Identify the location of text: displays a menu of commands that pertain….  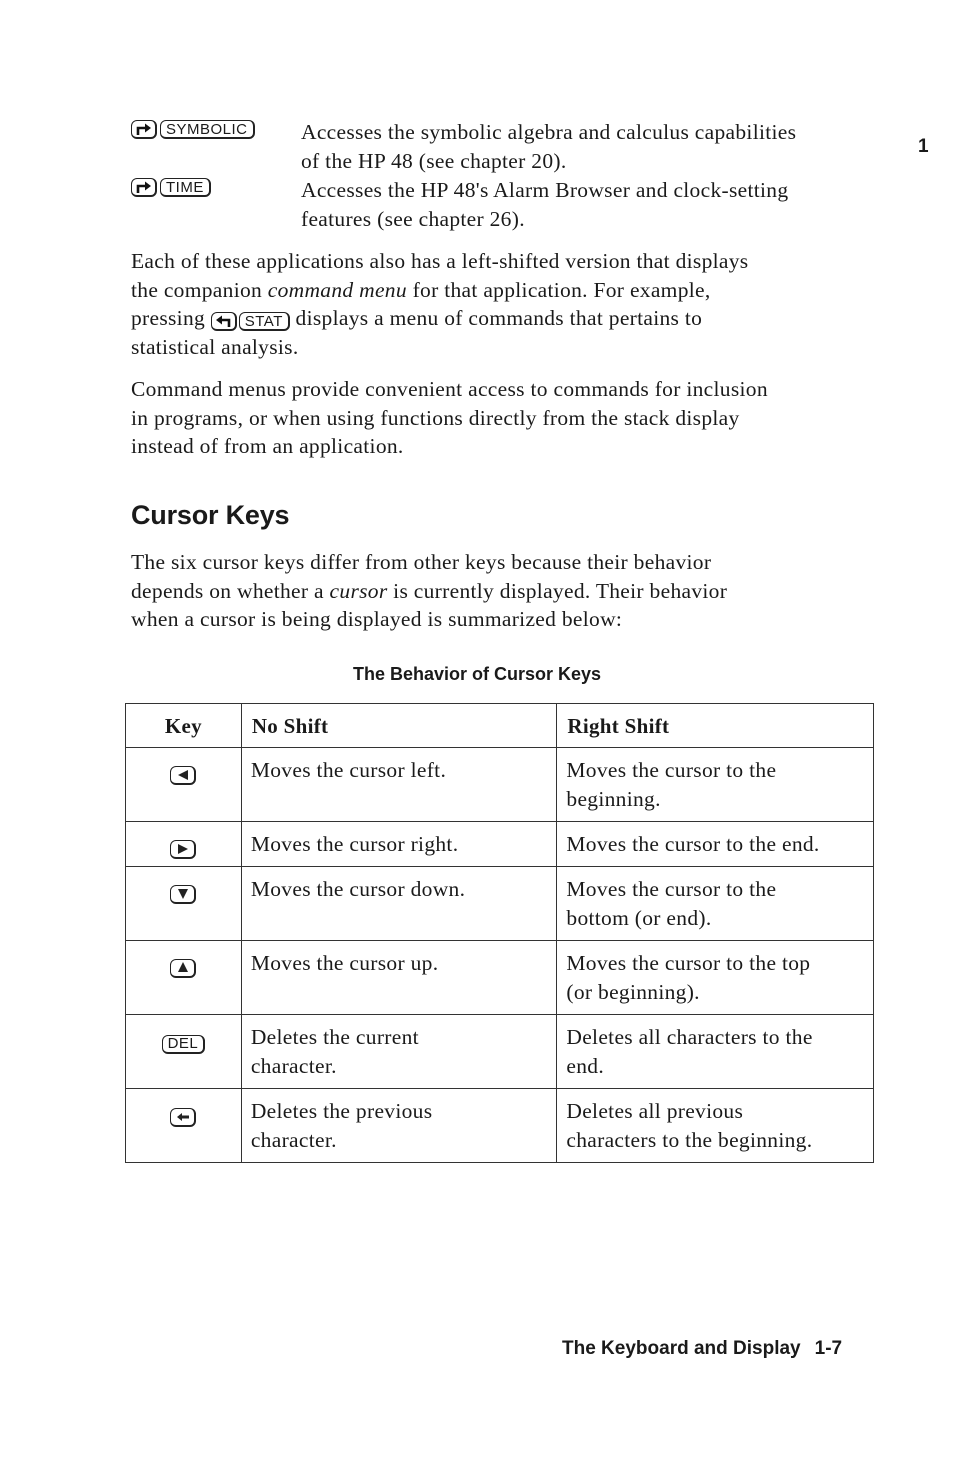
(496, 318).